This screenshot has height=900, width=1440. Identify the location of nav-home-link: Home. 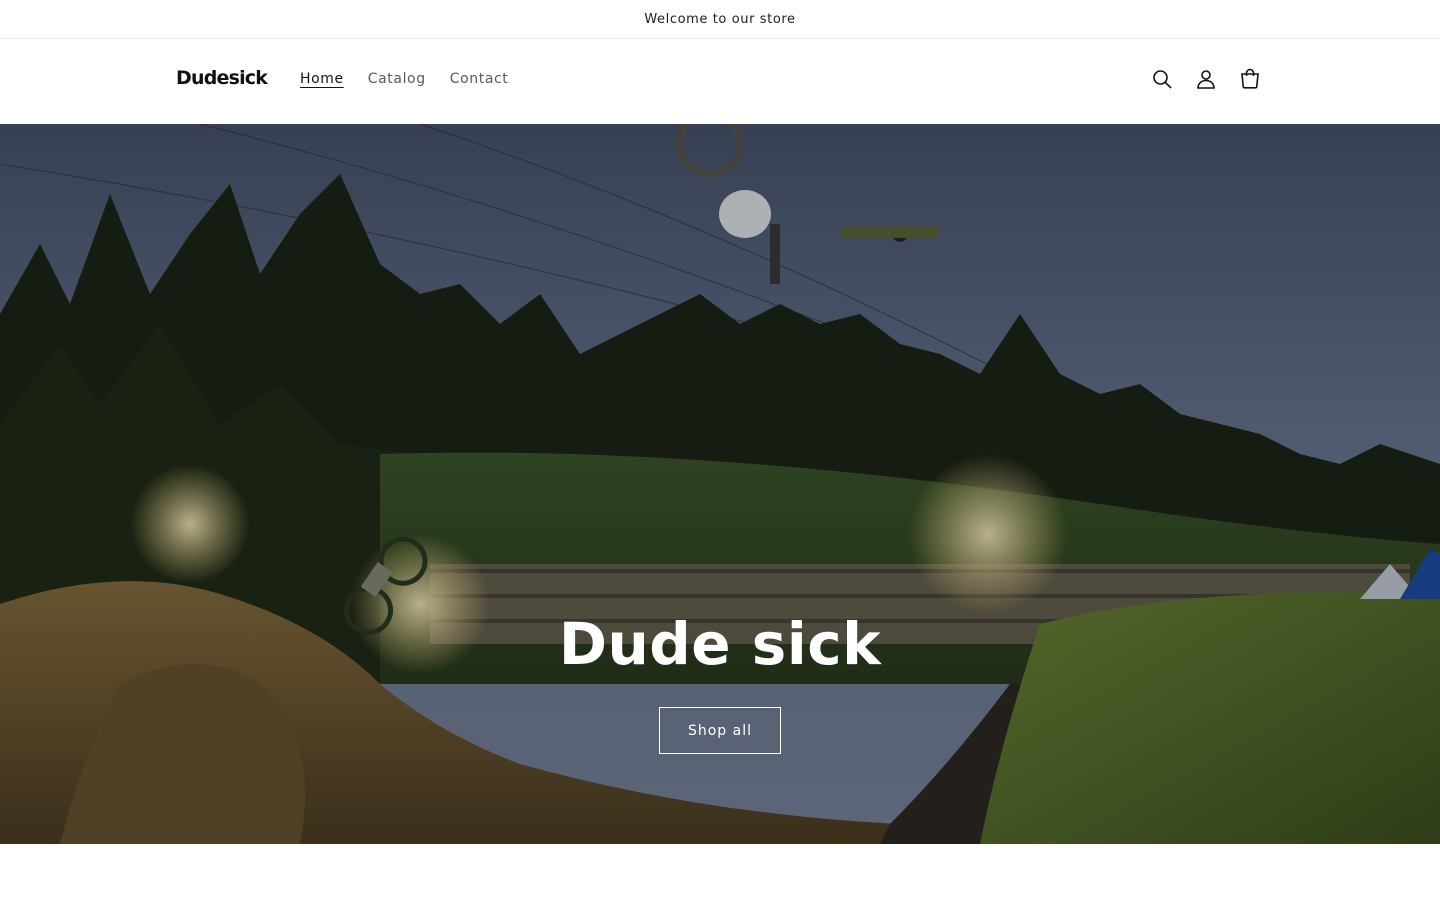
(322, 79).